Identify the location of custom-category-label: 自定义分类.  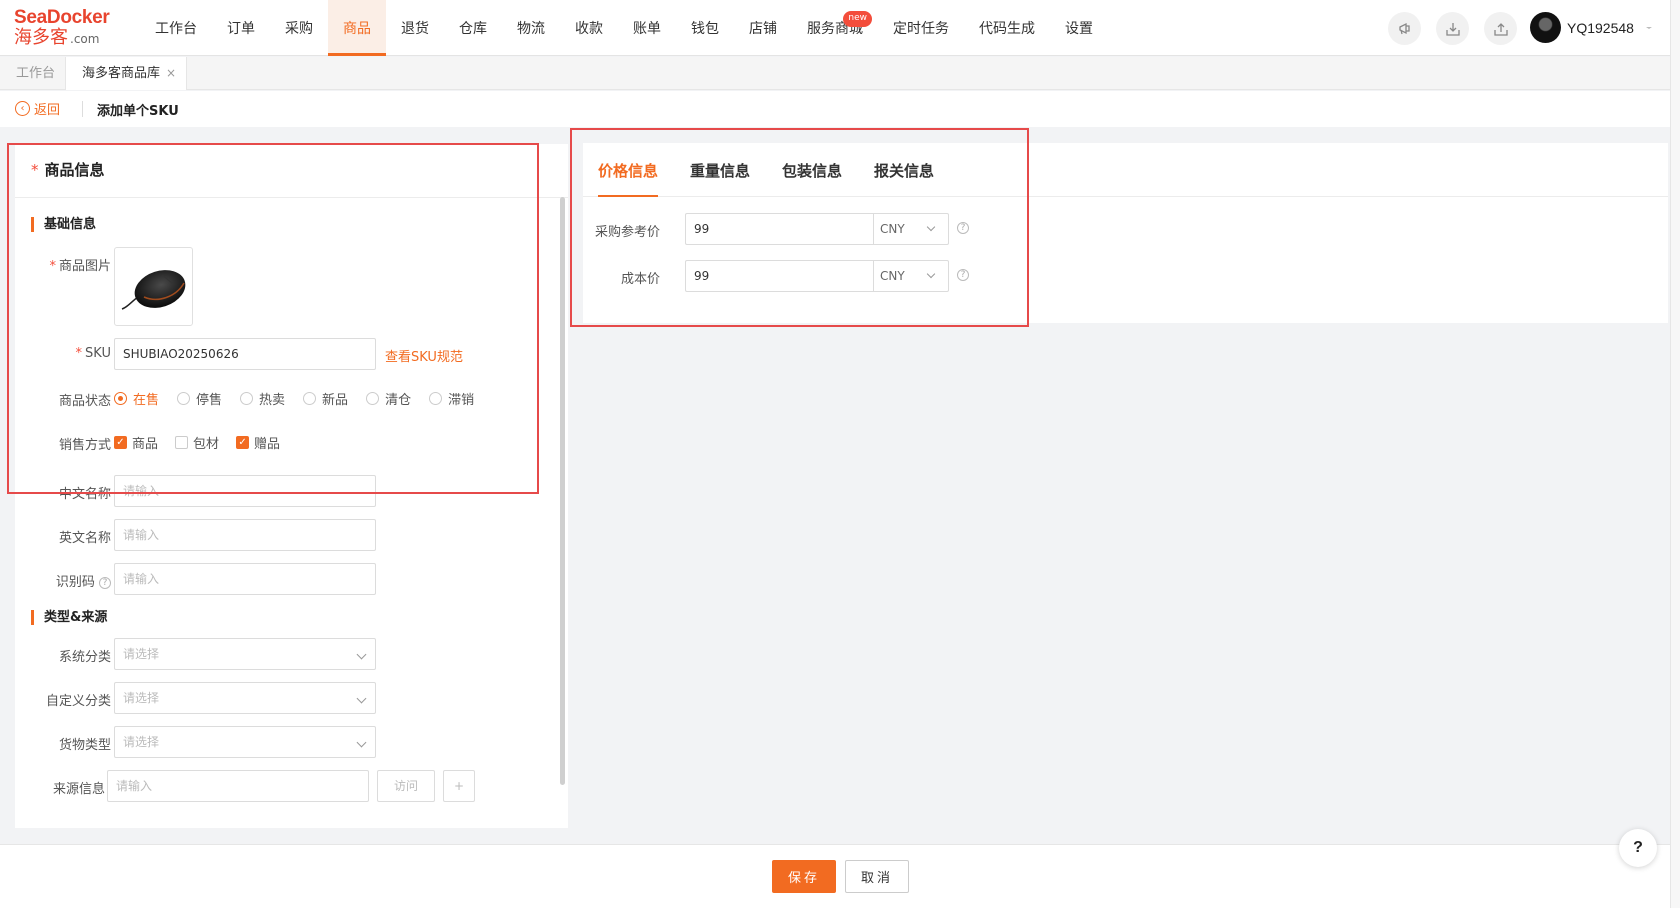
(78, 701).